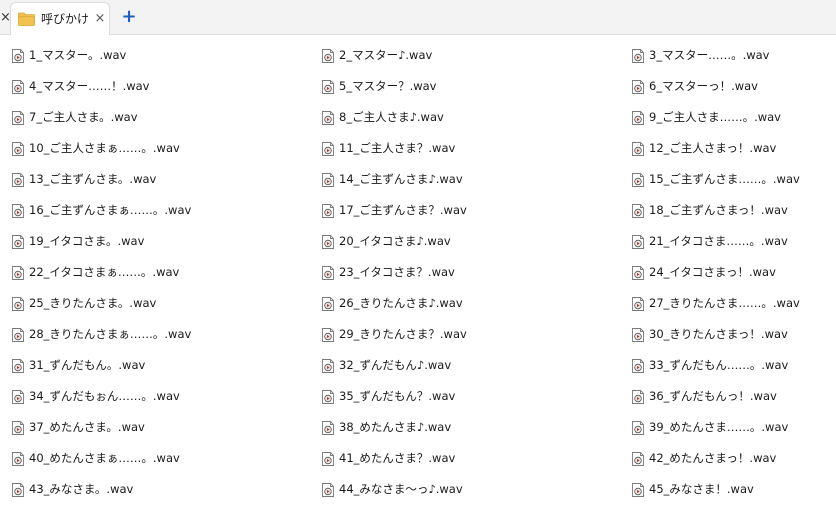 This screenshot has width=836, height=520. What do you see at coordinates (155, 302) in the screenshot?
I see `file-item: 25_きりたんさま。.wav` at bounding box center [155, 302].